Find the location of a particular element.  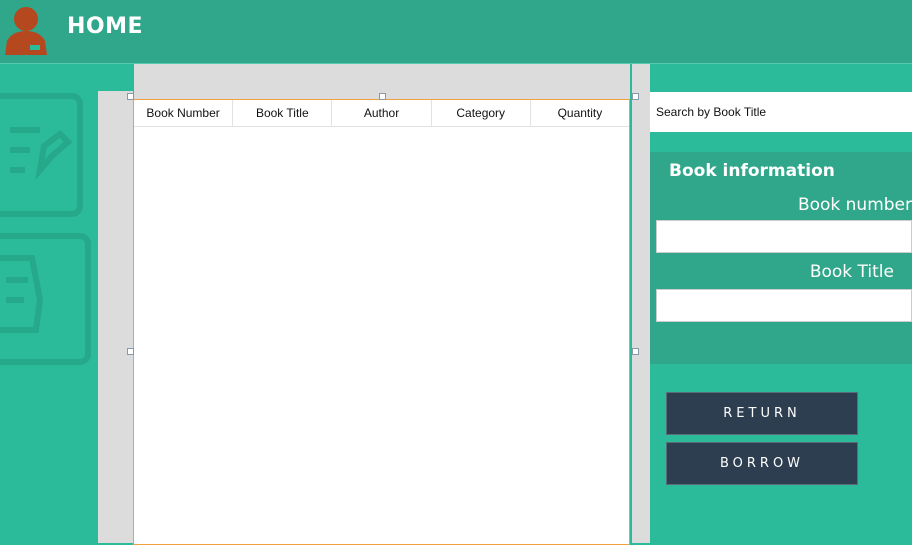

design-surface-right is located at coordinates (641, 303).